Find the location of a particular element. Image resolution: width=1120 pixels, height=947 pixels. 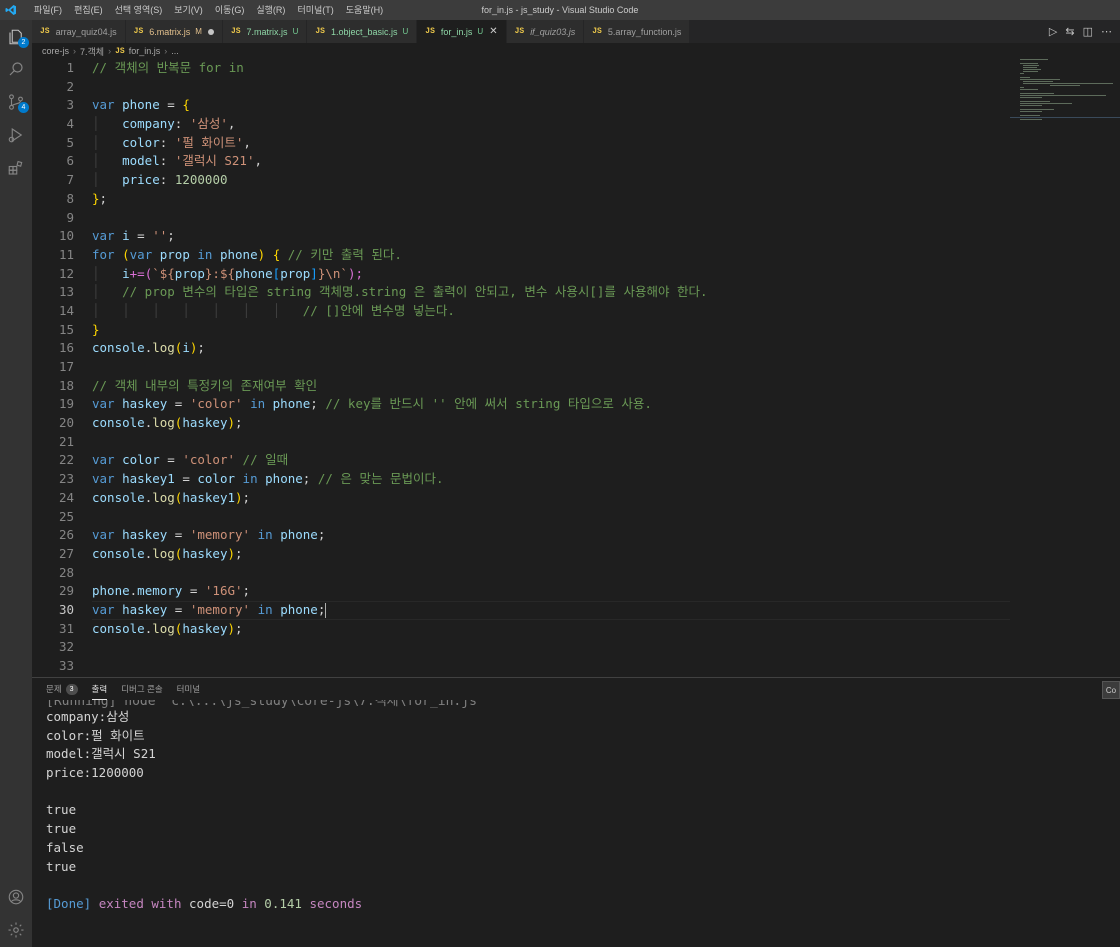

breadcrumb-folder: 7.객체 is located at coordinates (92, 51).